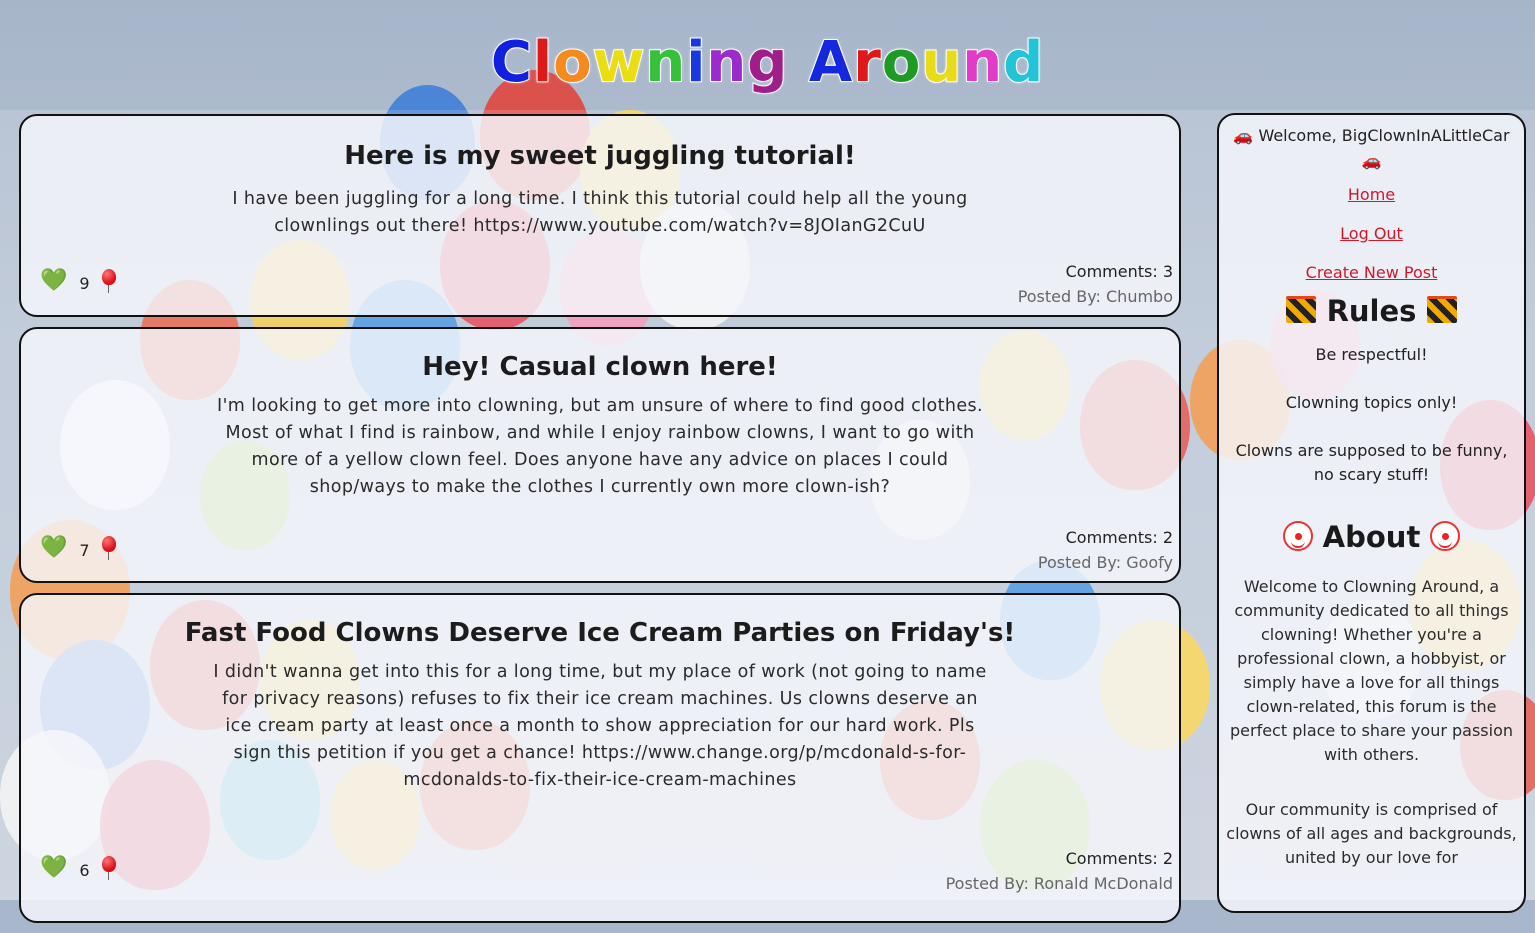  I want to click on post-author: Posted By: Chumbo, so click(1095, 296).